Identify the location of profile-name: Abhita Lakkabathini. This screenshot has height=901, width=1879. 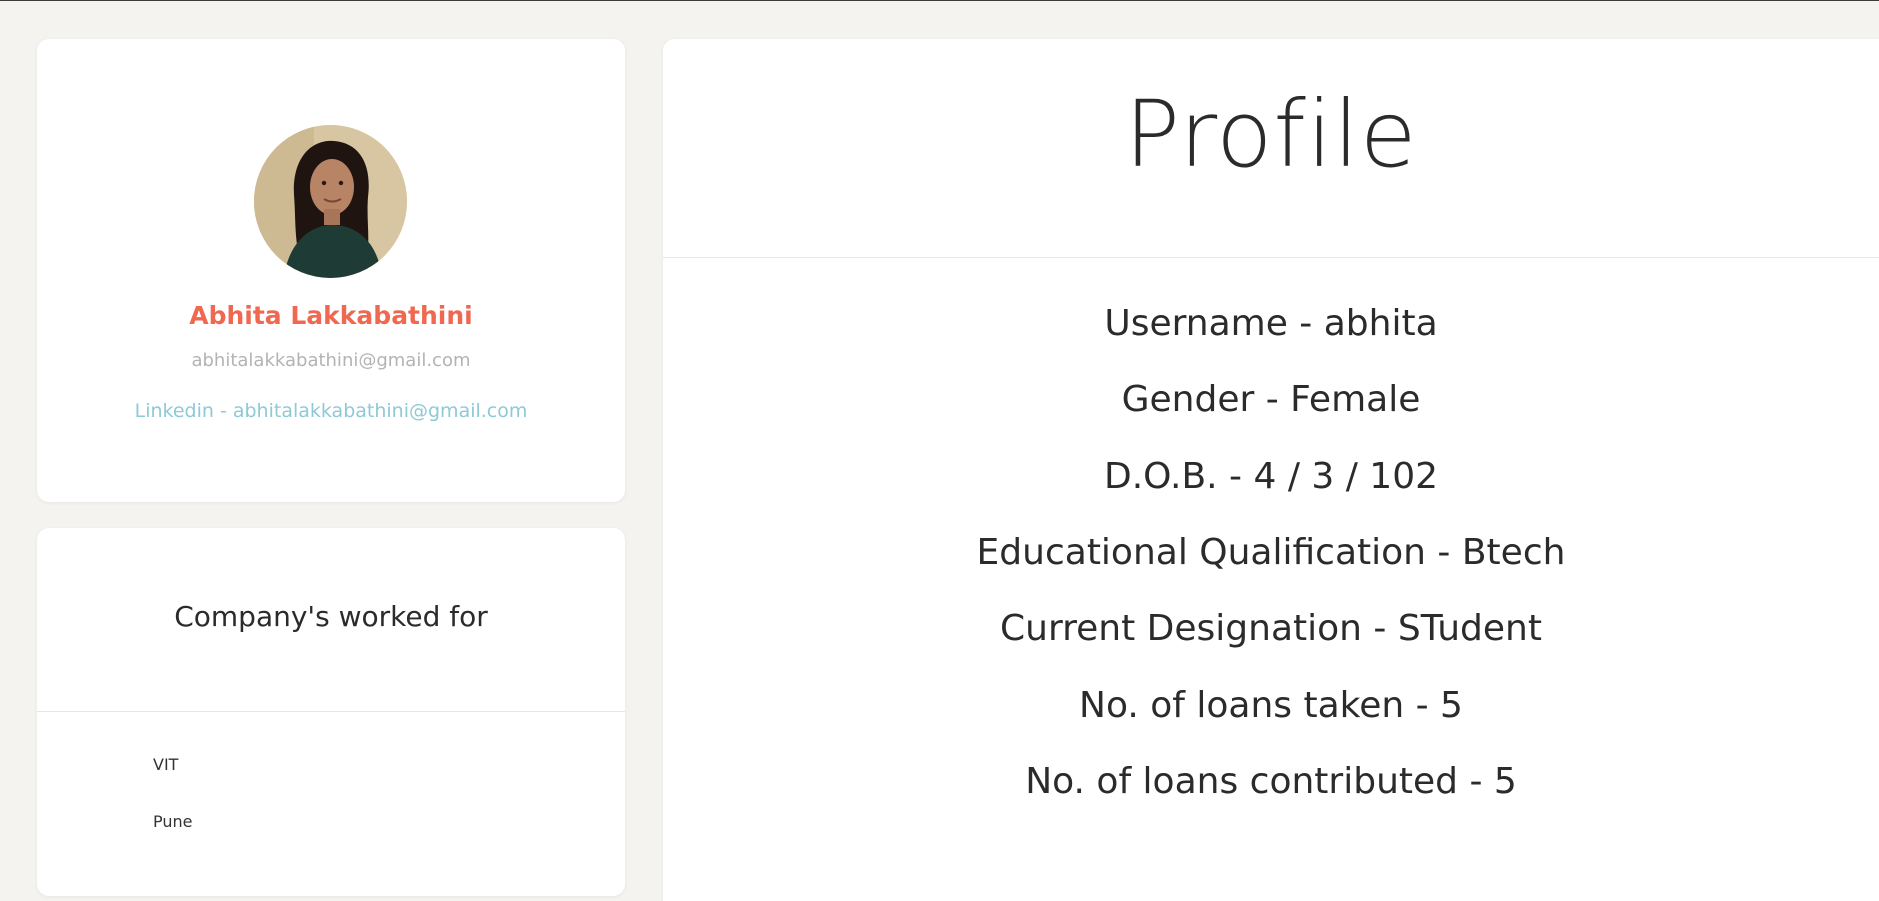
(331, 315).